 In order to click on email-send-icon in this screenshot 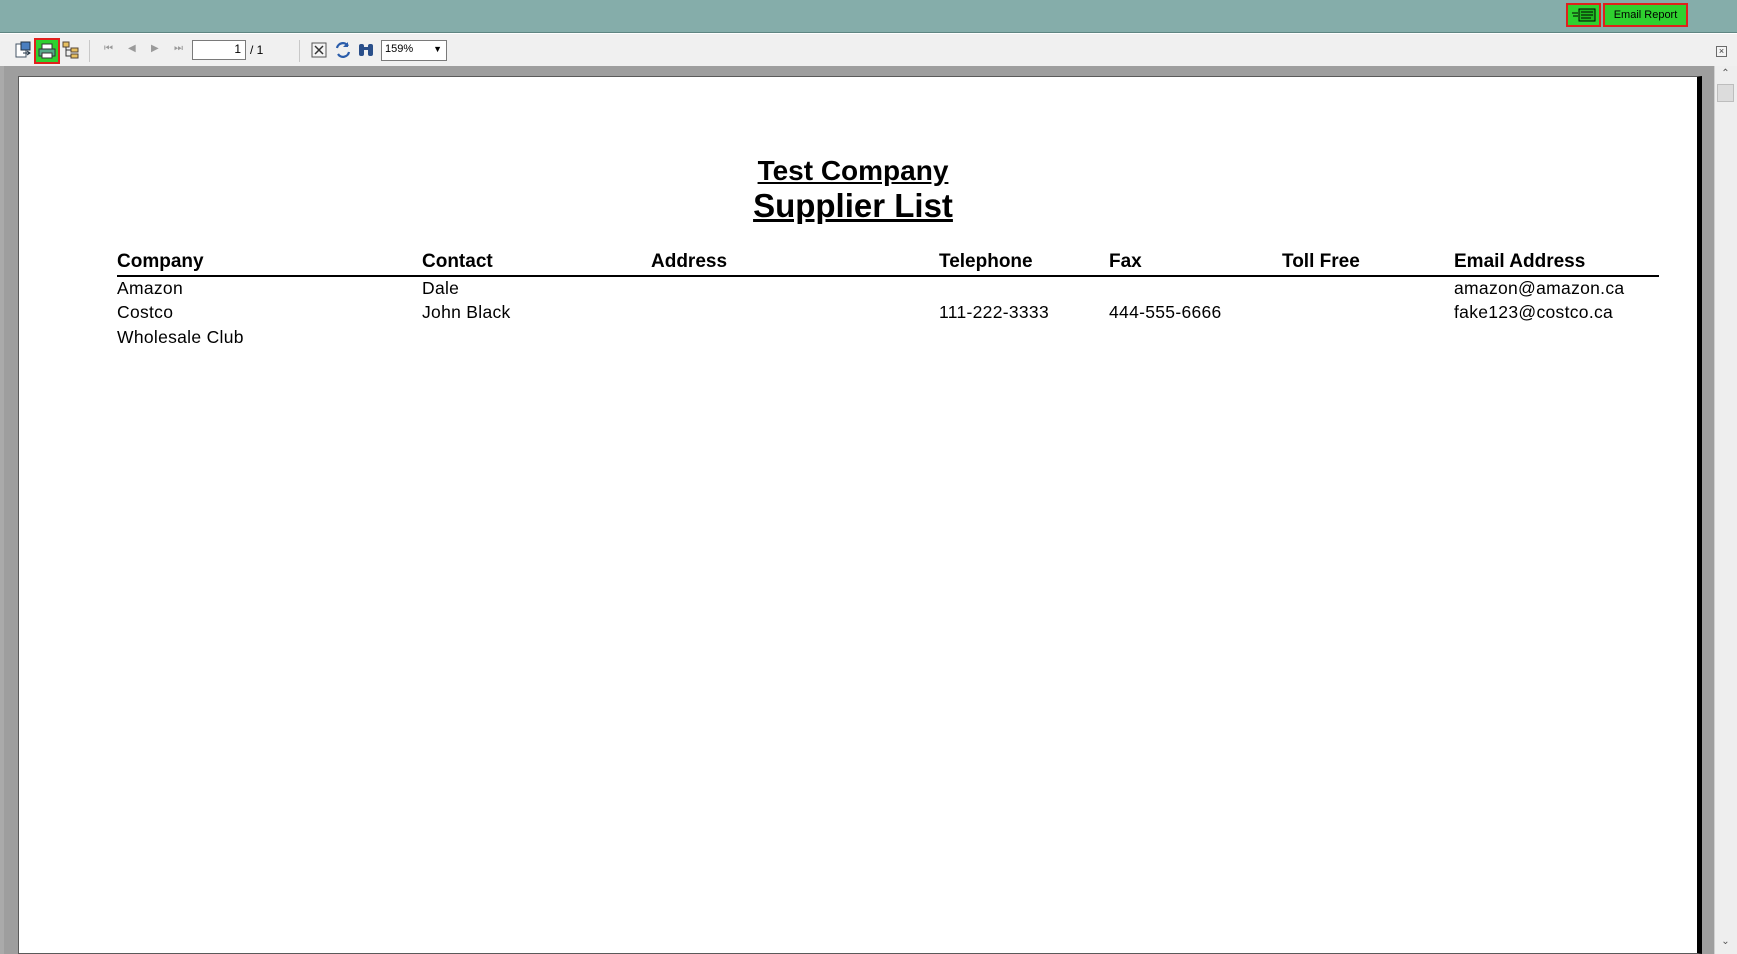, I will do `click(1583, 15)`.